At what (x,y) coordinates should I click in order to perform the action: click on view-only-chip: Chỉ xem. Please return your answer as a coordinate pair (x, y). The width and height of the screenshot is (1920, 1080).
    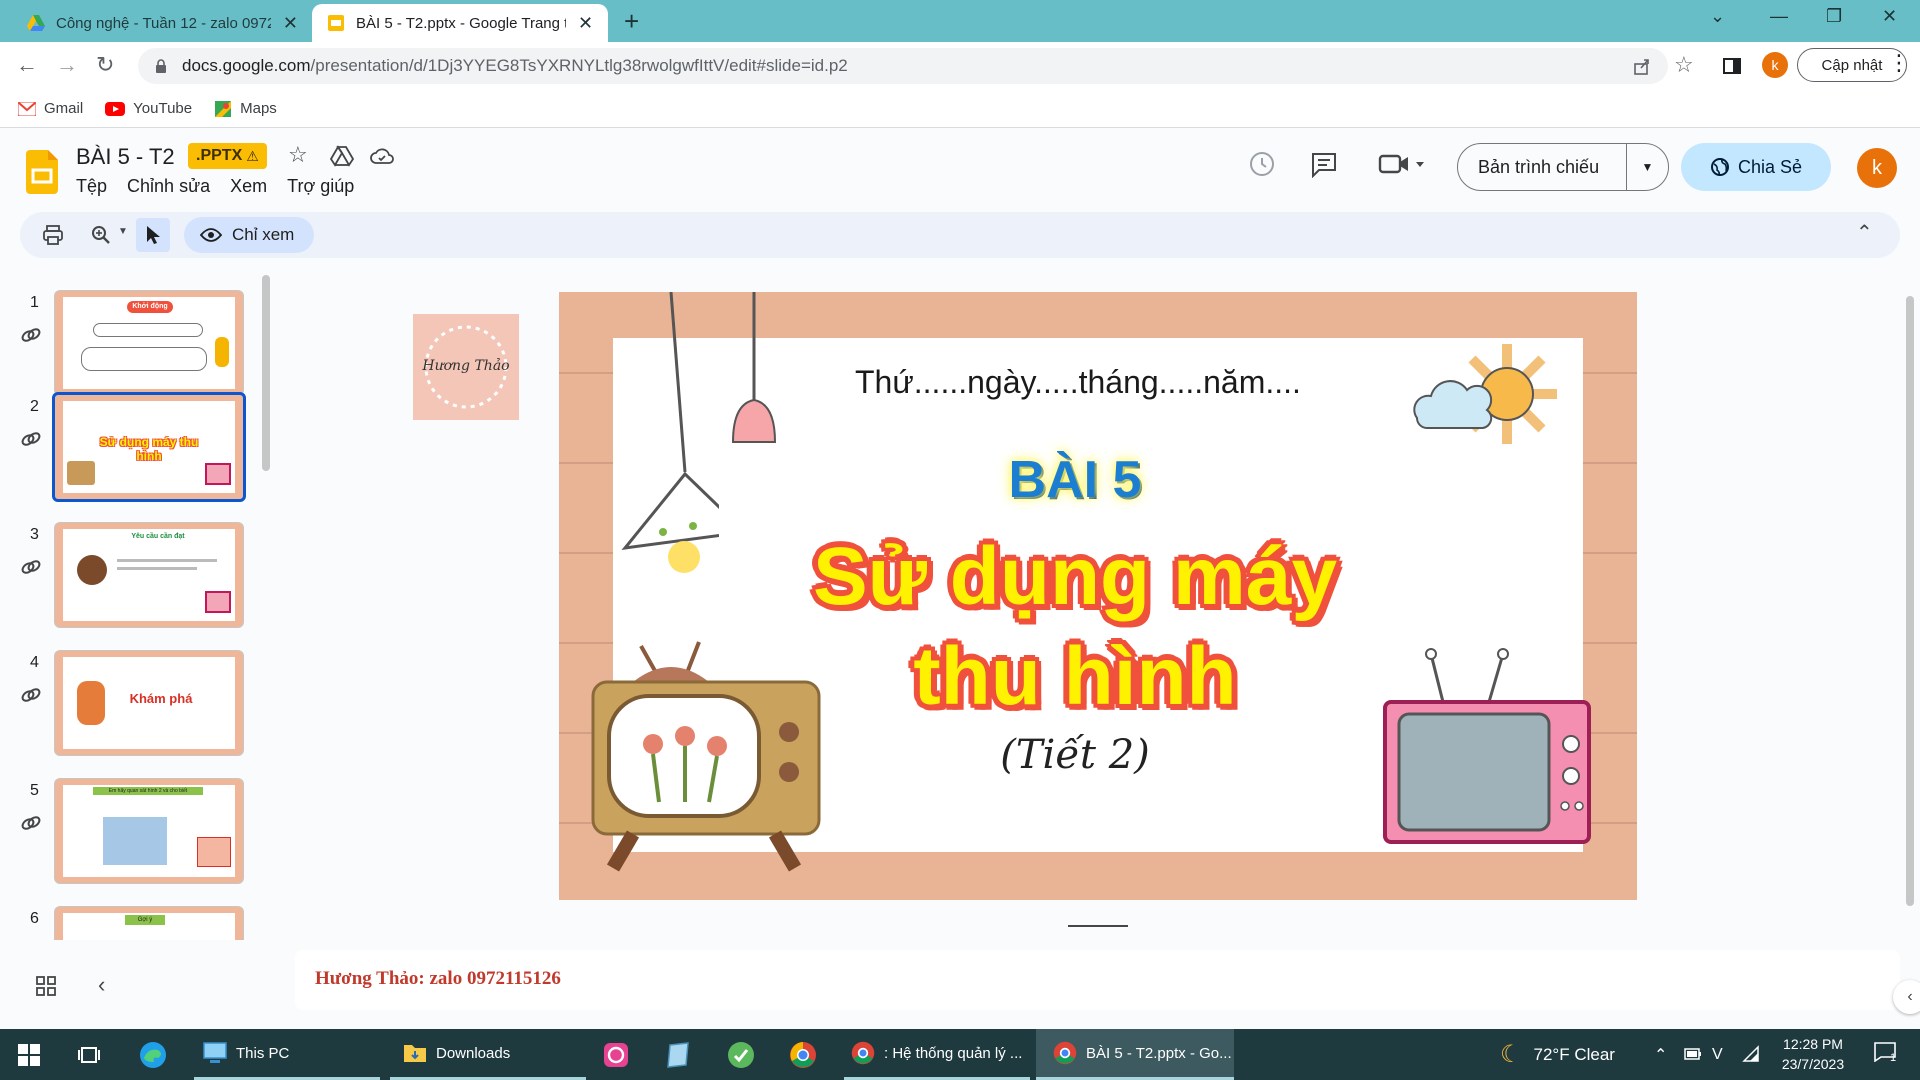
    Looking at the image, I should click on (249, 235).